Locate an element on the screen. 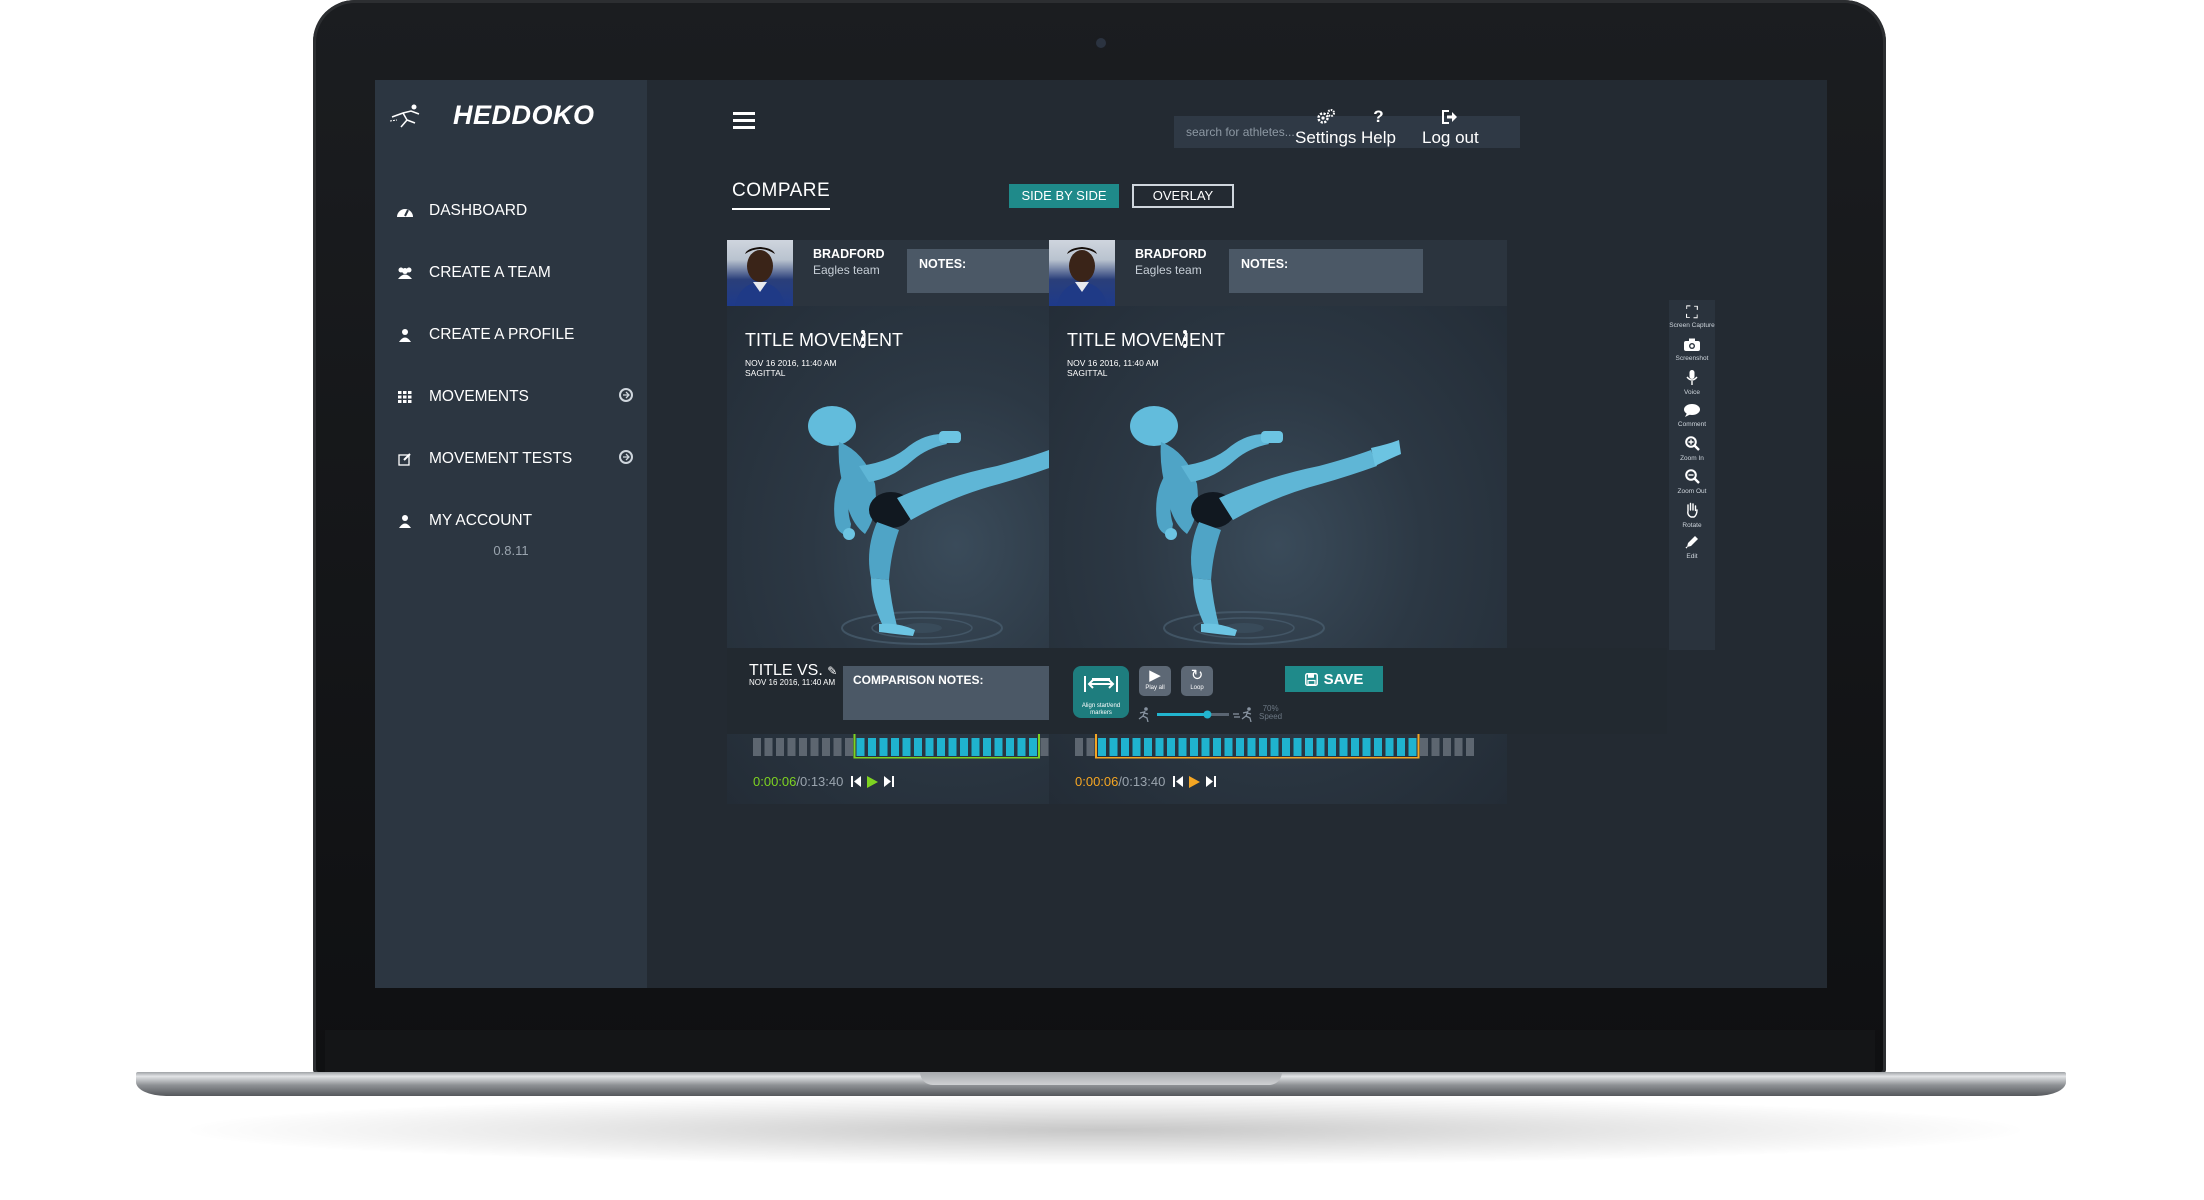 The height and width of the screenshot is (1200, 2204). play-icon is located at coordinates (873, 781).